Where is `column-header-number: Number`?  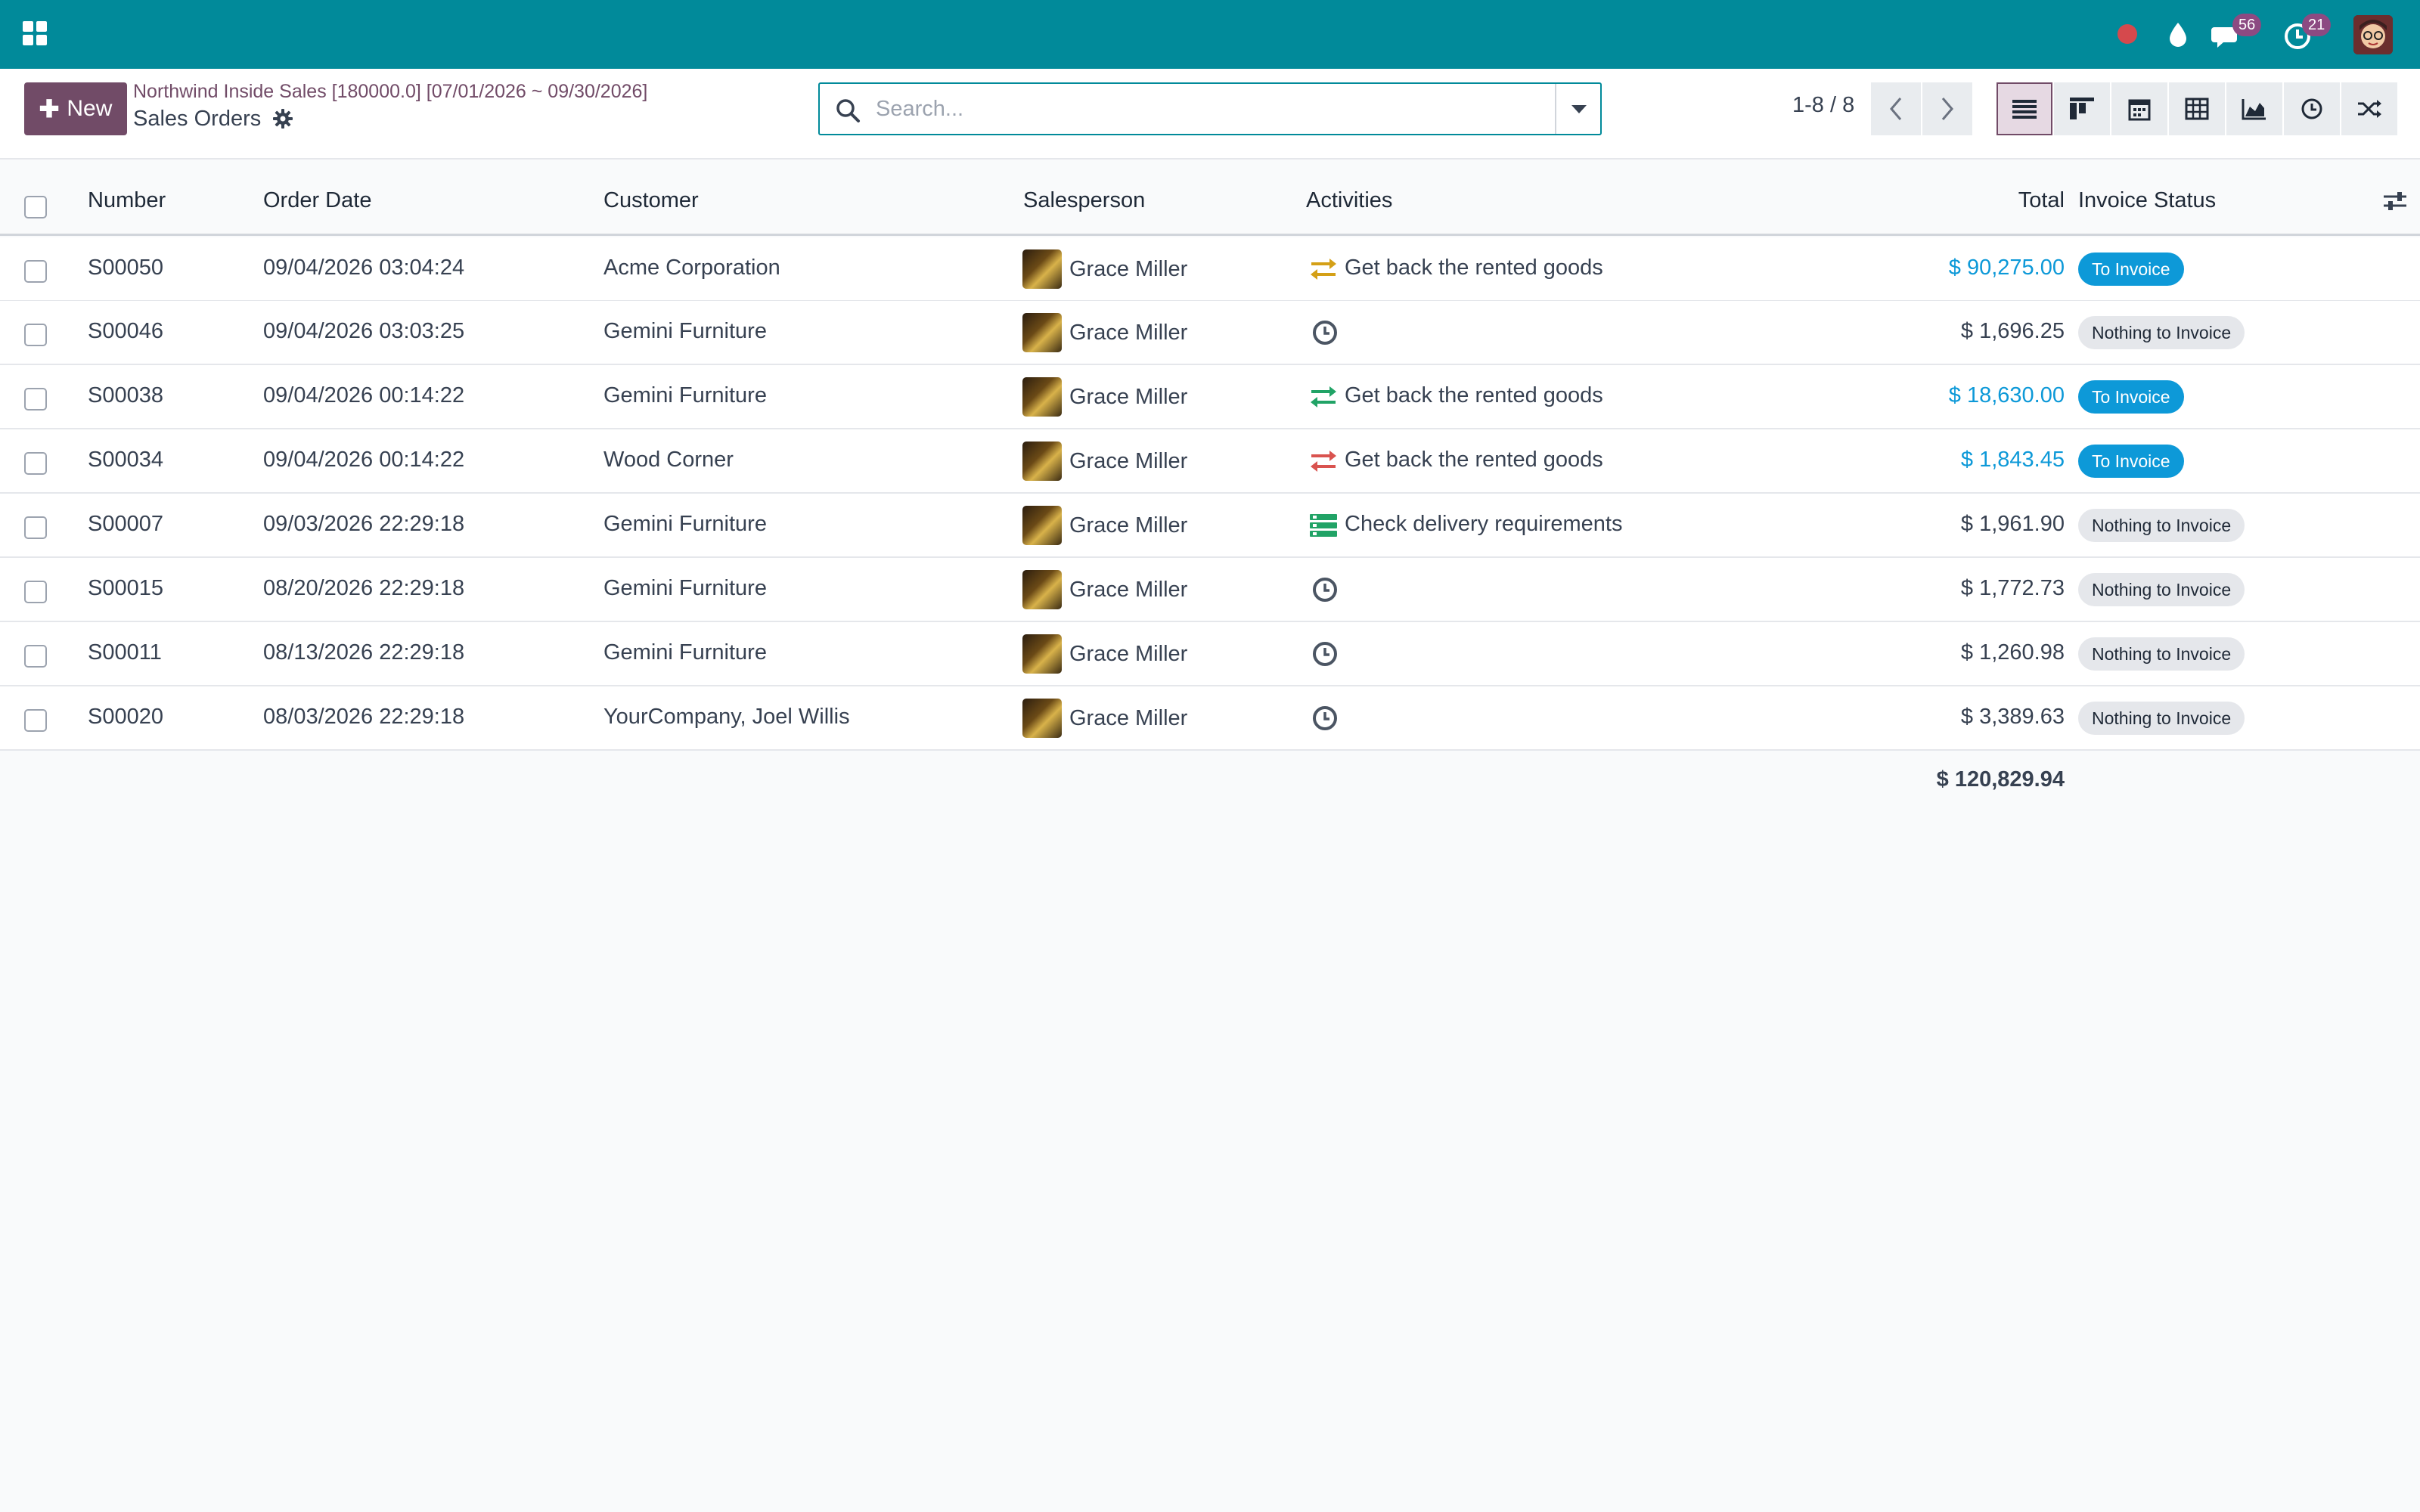
column-header-number: Number is located at coordinates (127, 200).